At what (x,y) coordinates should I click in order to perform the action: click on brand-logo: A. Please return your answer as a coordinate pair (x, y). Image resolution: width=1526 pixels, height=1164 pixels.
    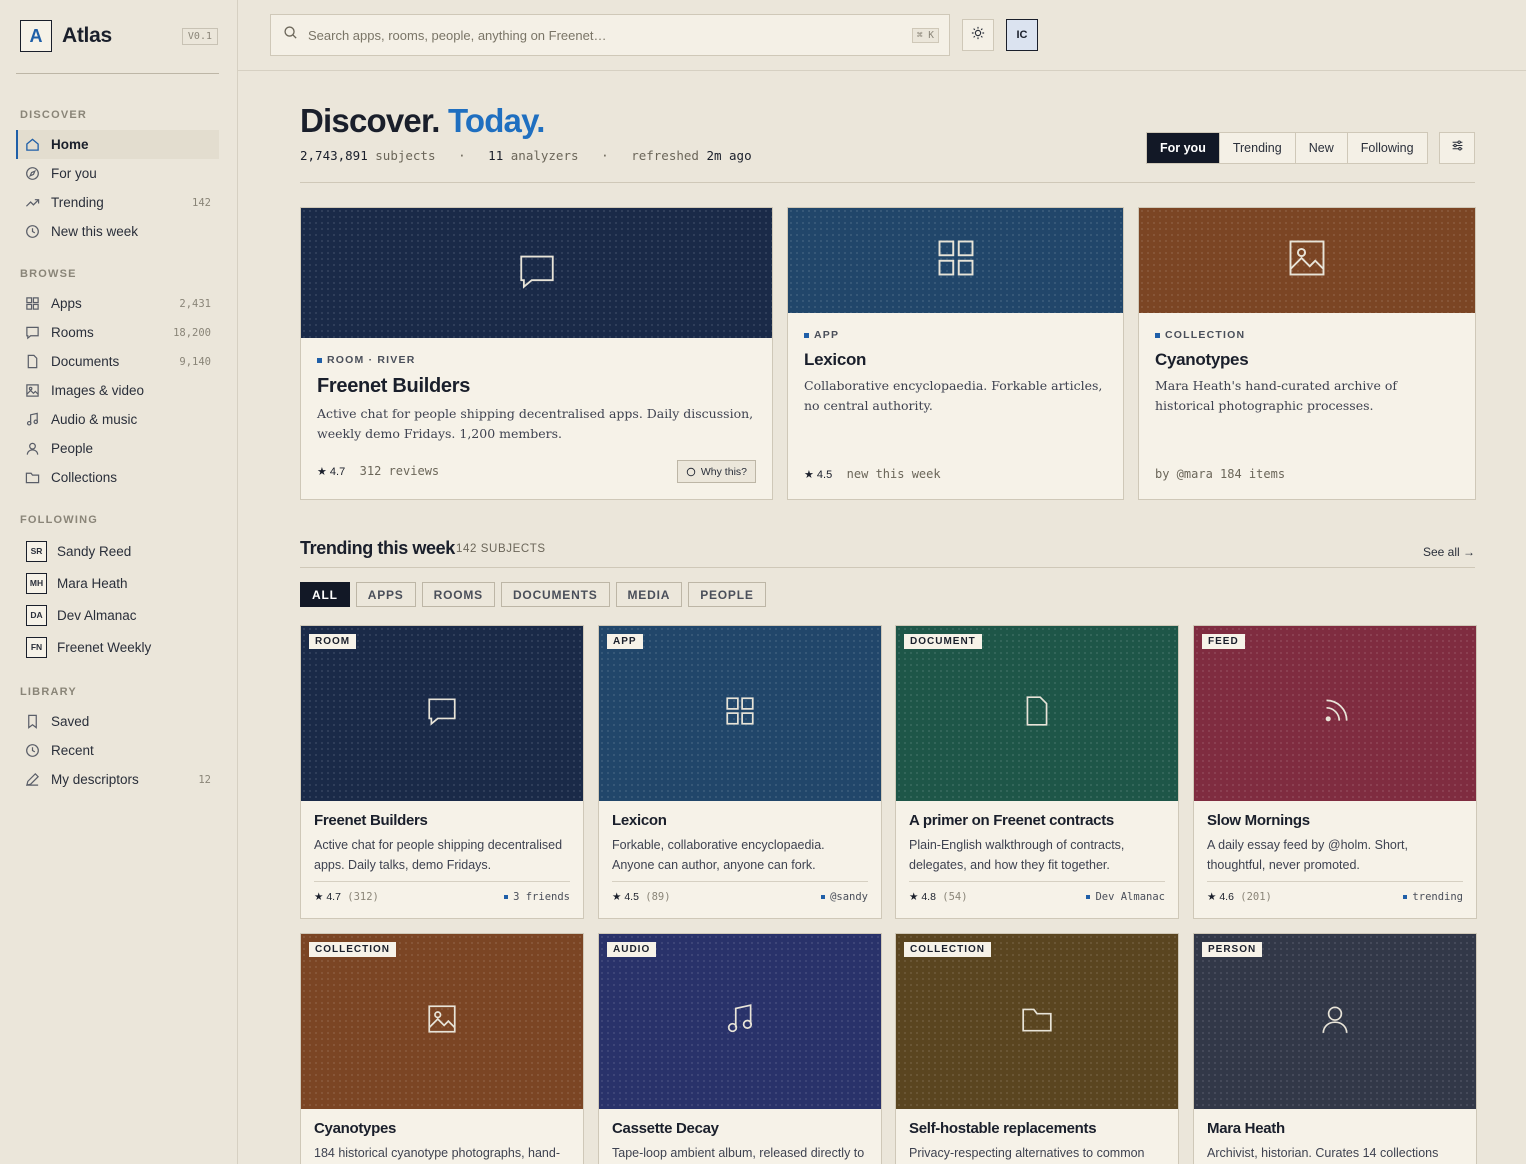
    Looking at the image, I should click on (36, 36).